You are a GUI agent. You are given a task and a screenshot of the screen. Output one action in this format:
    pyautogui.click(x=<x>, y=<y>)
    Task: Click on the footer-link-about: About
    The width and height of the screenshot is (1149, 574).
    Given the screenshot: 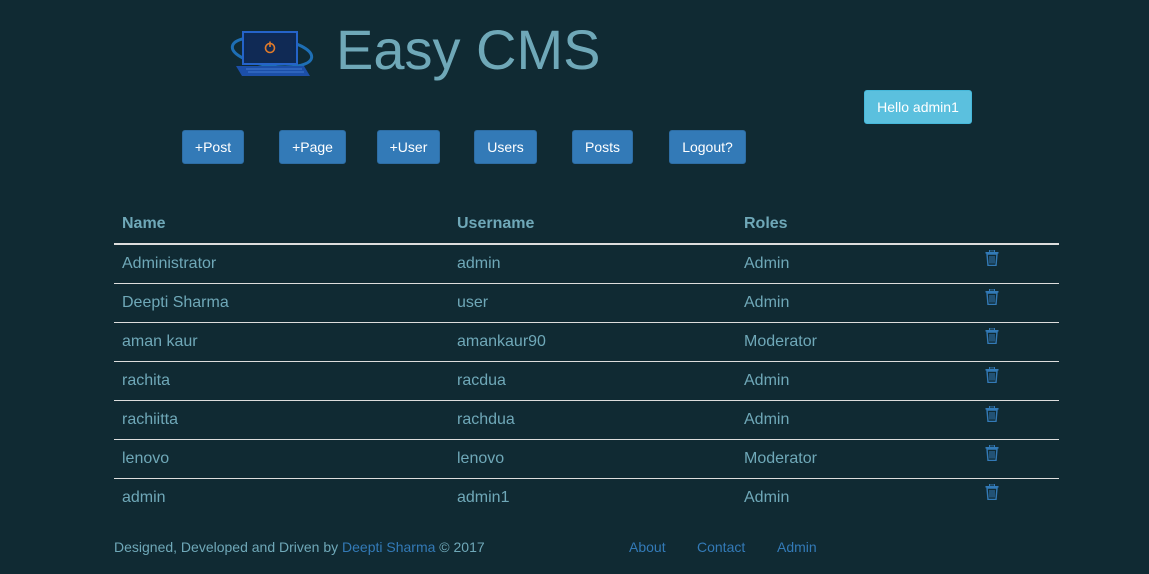 What is the action you would take?
    pyautogui.click(x=647, y=547)
    